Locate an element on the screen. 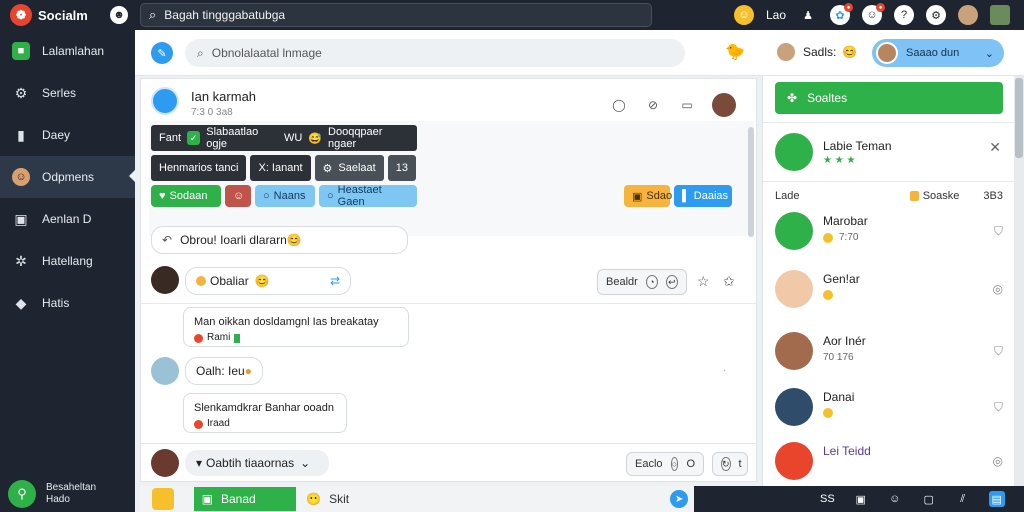 This screenshot has width=1024, height=512. circle-icon: ○ is located at coordinates (674, 464).